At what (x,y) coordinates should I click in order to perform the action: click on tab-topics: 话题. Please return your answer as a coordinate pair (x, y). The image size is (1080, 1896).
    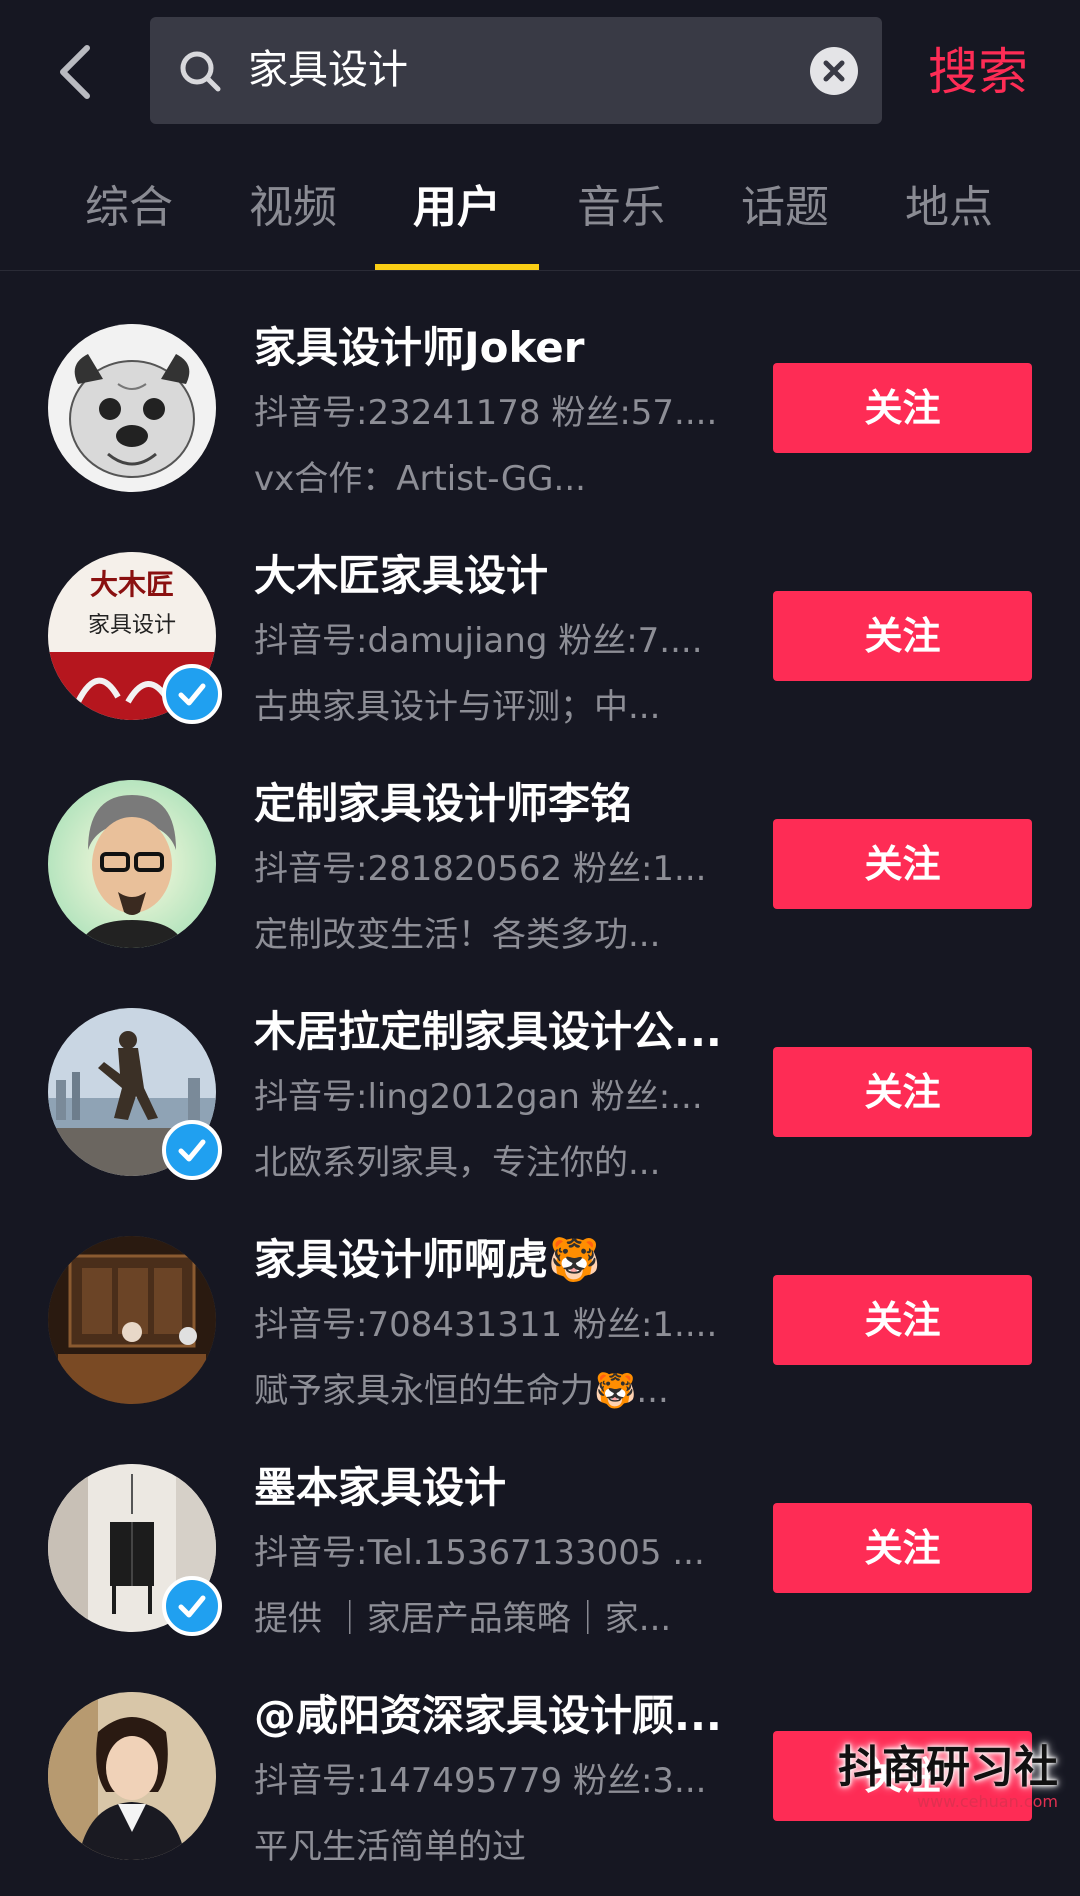
    Looking at the image, I should click on (785, 220).